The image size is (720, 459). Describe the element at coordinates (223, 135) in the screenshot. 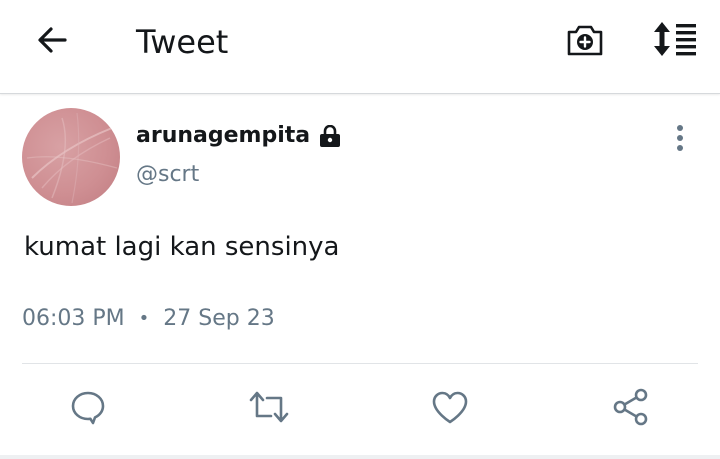

I see `display-name: arunagempita` at that location.